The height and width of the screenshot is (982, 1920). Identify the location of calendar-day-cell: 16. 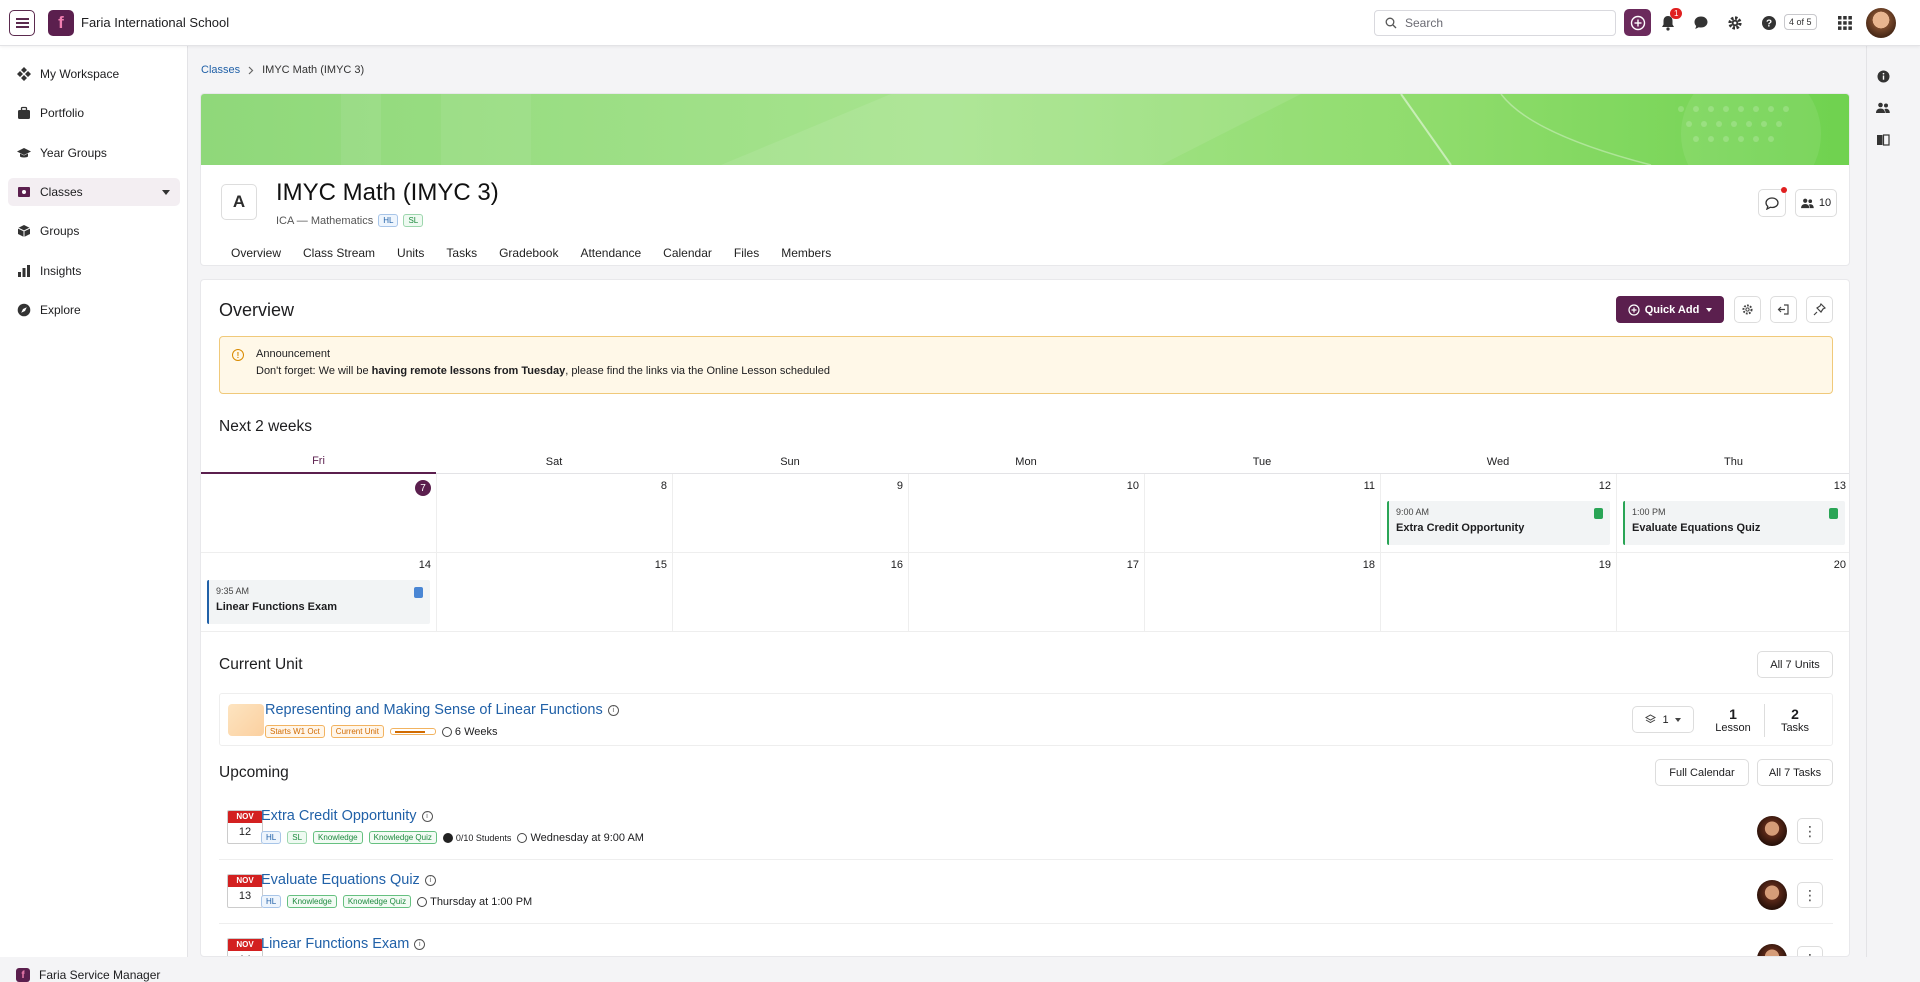
(790, 592).